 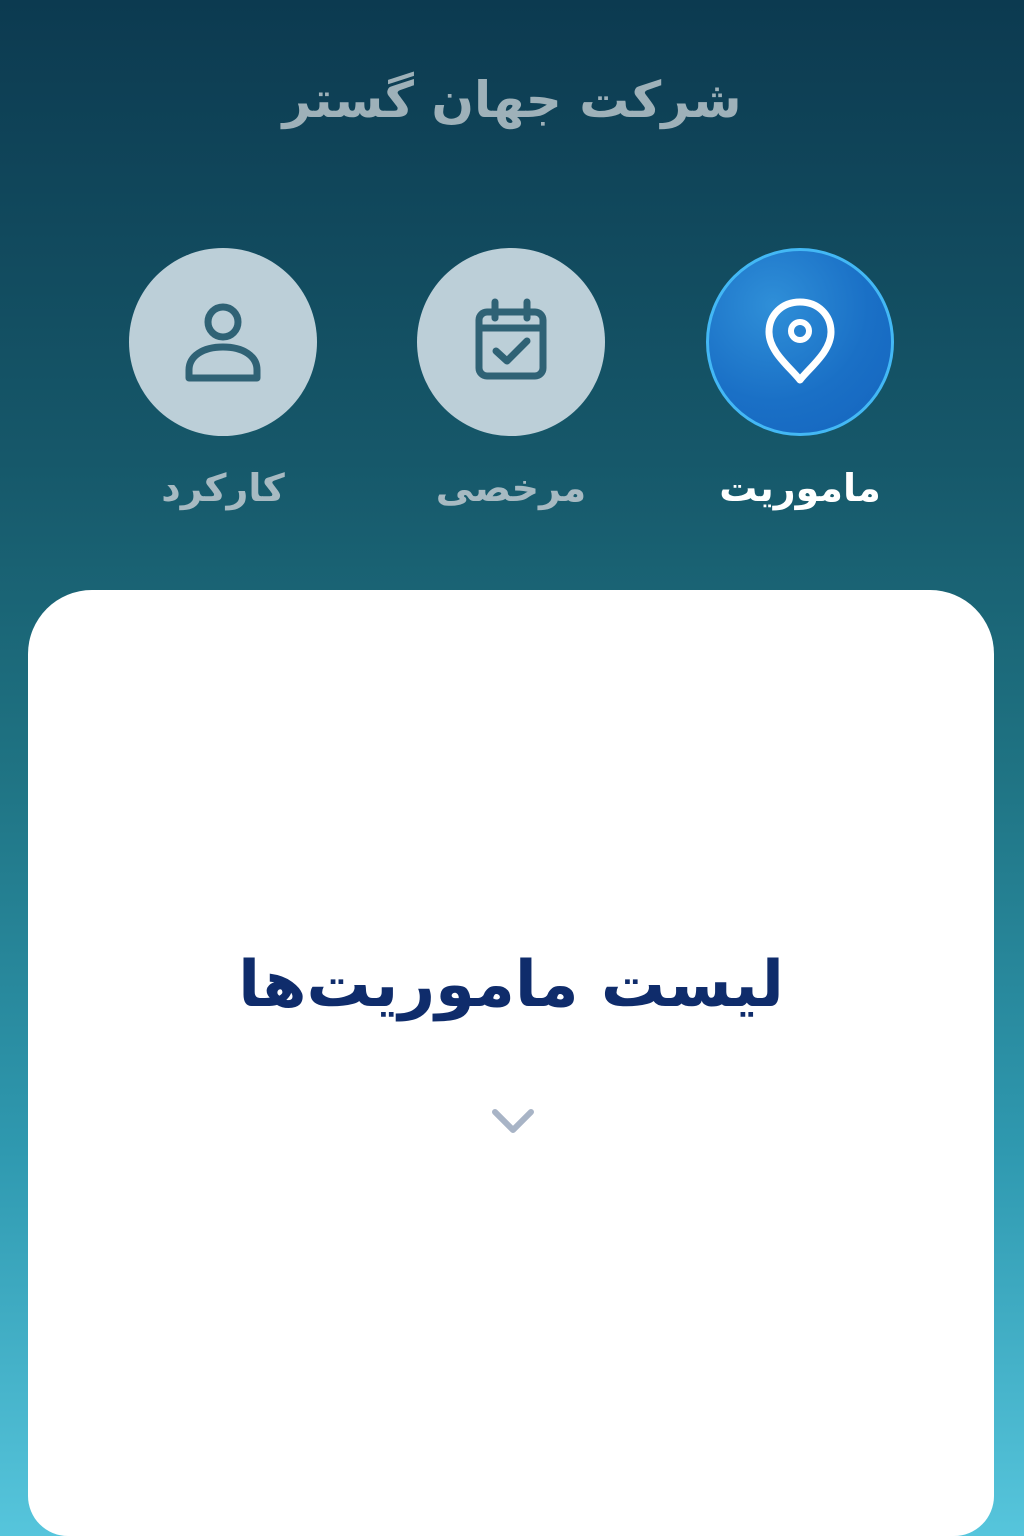 I want to click on nav-label-leave: مرخصی, so click(x=511, y=488).